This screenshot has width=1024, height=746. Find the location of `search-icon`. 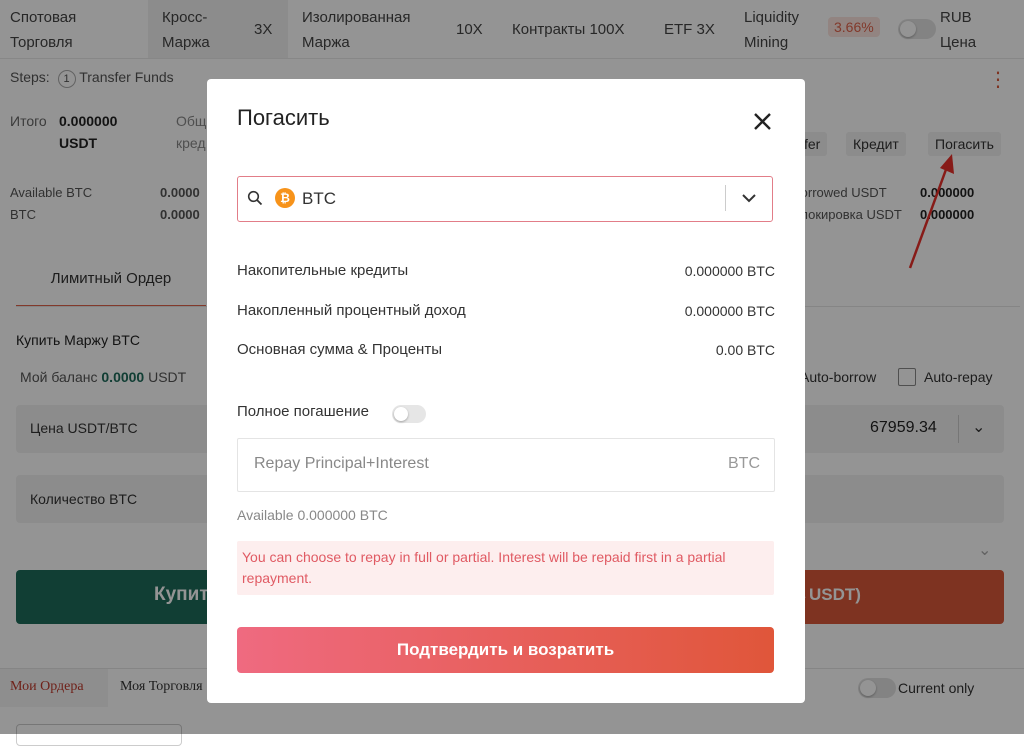

search-icon is located at coordinates (255, 198).